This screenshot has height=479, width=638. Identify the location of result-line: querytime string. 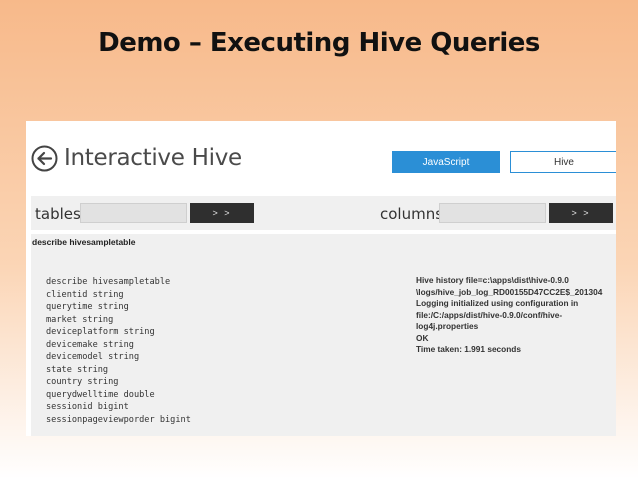
(87, 307).